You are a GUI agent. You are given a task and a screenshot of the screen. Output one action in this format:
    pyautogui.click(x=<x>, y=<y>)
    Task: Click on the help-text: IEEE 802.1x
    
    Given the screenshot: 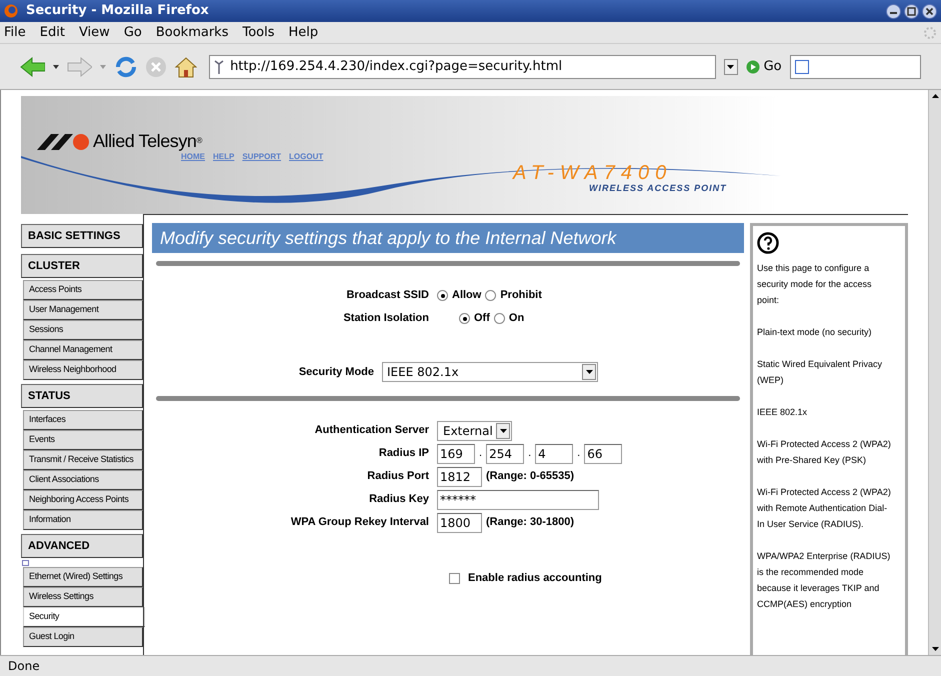 What is the action you would take?
    pyautogui.click(x=782, y=412)
    